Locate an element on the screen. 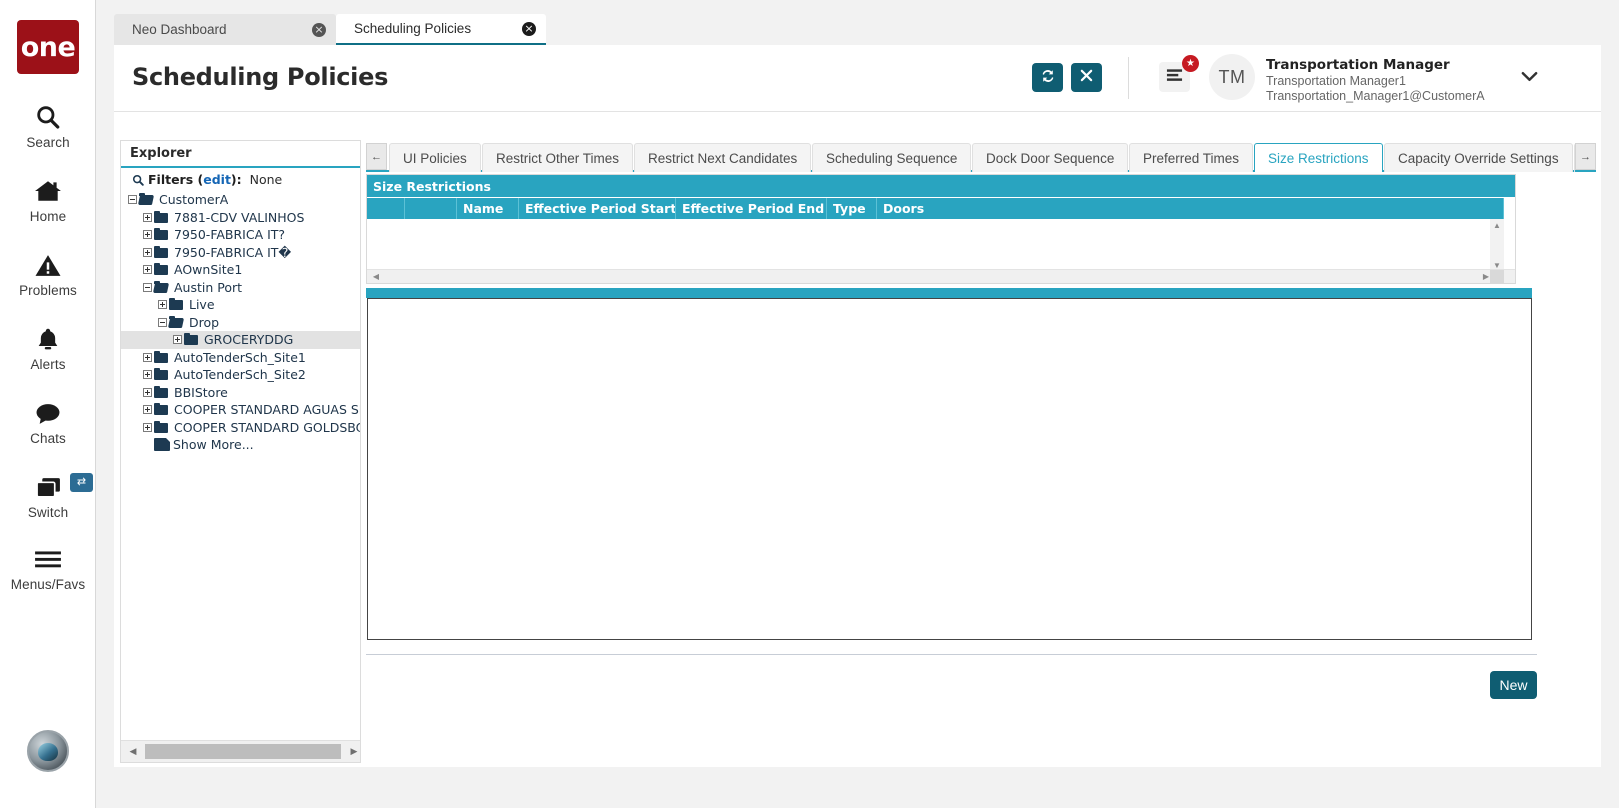 Image resolution: width=1619 pixels, height=808 pixels. switch-swap-badge: ⇄ is located at coordinates (81, 482).